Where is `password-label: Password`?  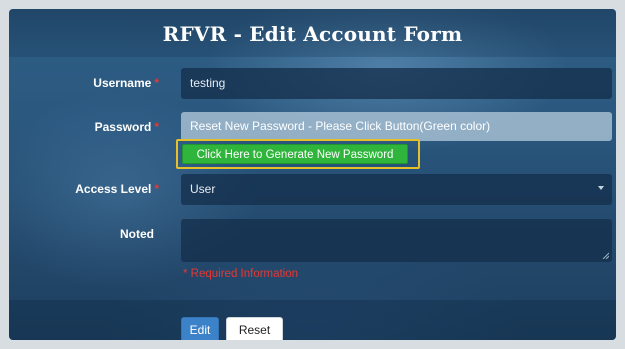 password-label: Password is located at coordinates (123, 127).